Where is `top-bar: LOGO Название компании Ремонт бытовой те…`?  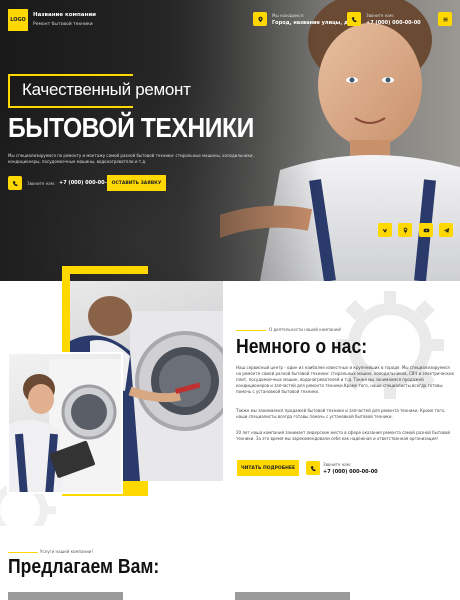
top-bar: LOGO Название компании Ремонт бытовой те… is located at coordinates (230, 21).